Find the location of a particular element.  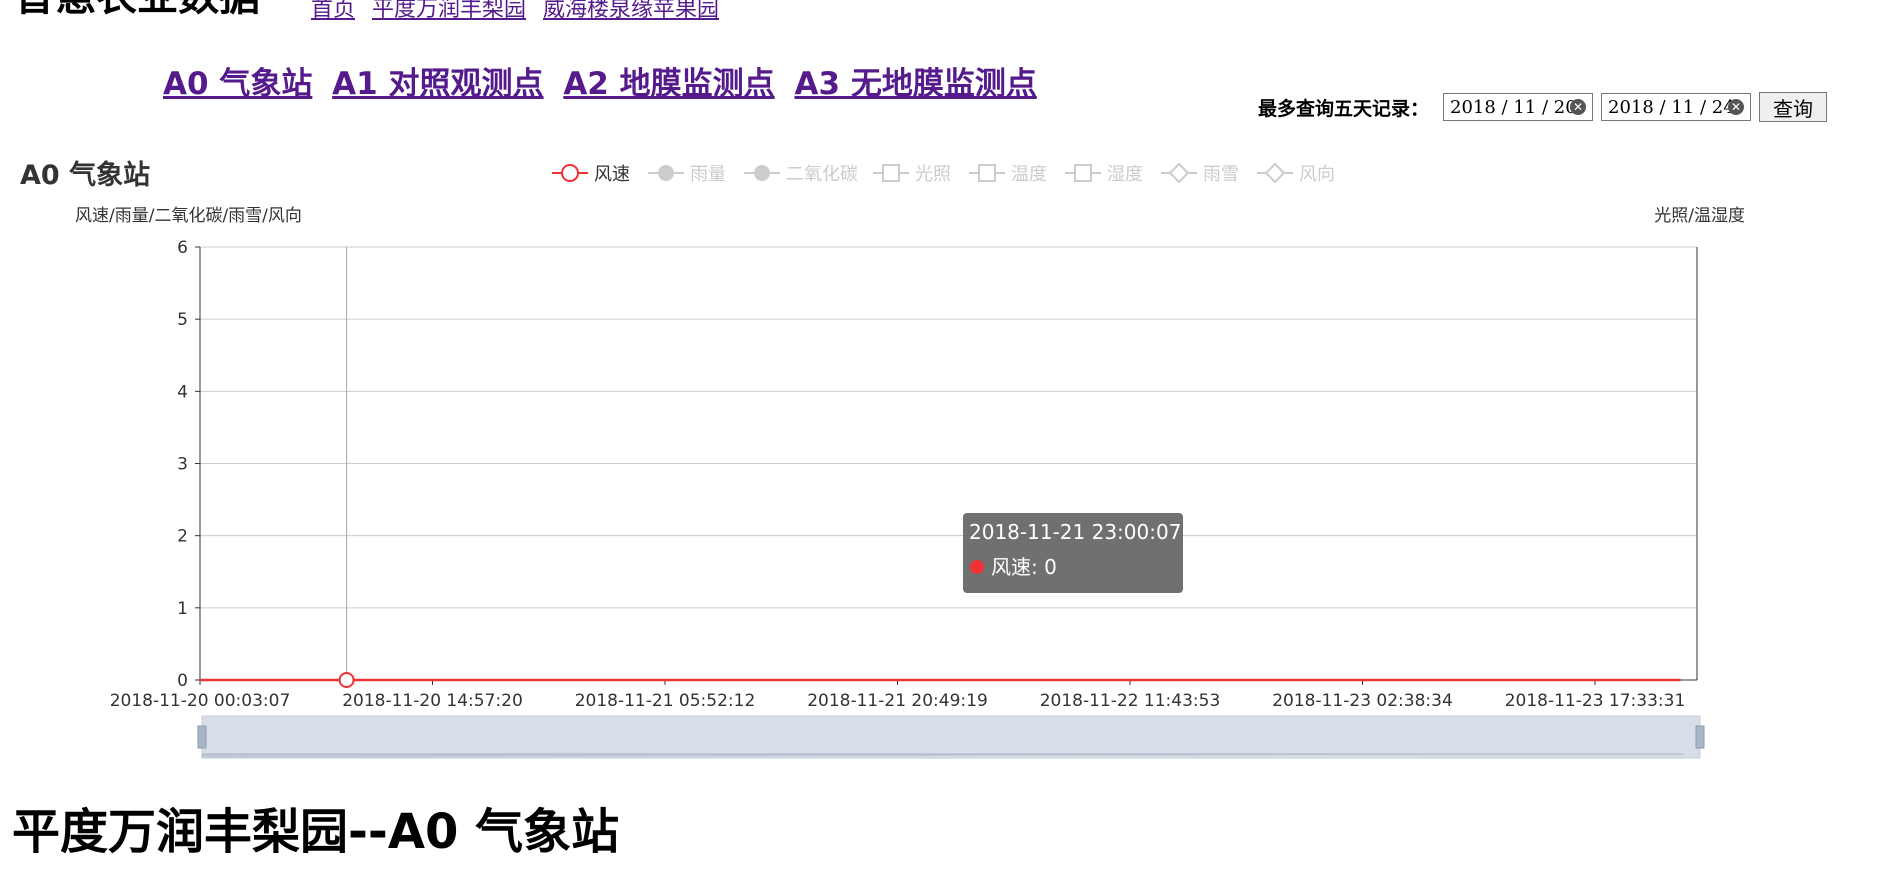

station-link-a1: A1 对照观测点 is located at coordinates (437, 84).